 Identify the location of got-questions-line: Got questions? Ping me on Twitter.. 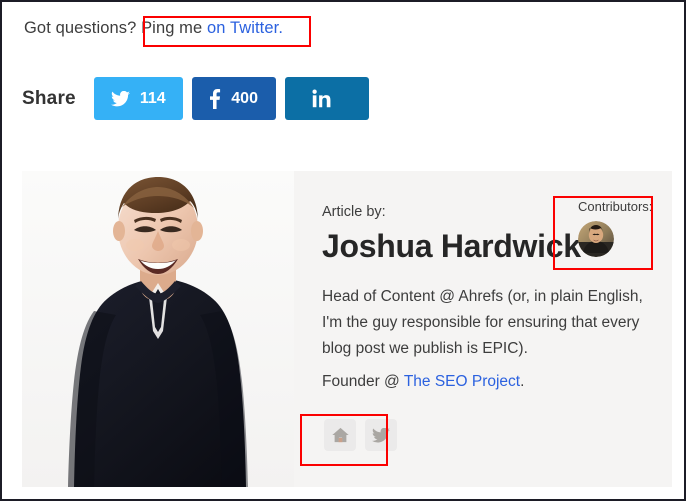
(153, 28).